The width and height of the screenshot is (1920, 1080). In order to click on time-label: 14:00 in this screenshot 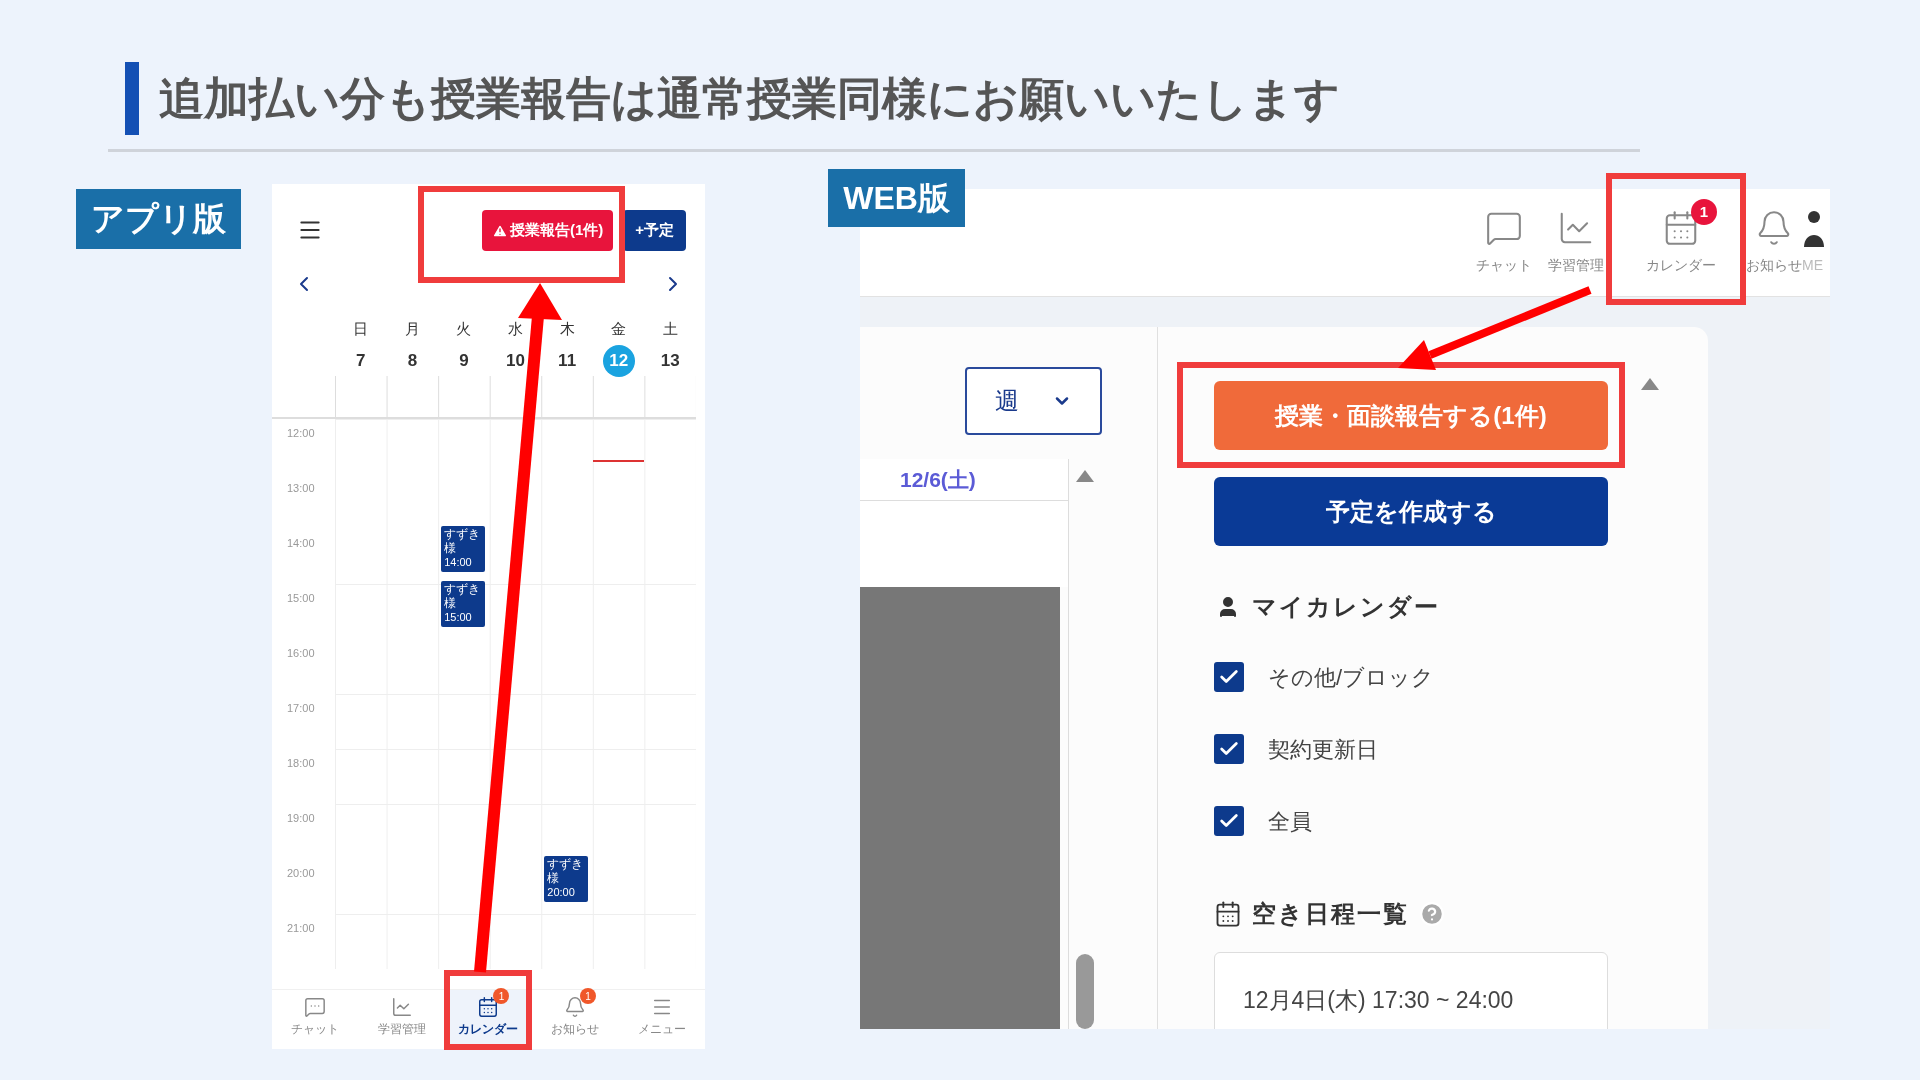, I will do `click(301, 543)`.